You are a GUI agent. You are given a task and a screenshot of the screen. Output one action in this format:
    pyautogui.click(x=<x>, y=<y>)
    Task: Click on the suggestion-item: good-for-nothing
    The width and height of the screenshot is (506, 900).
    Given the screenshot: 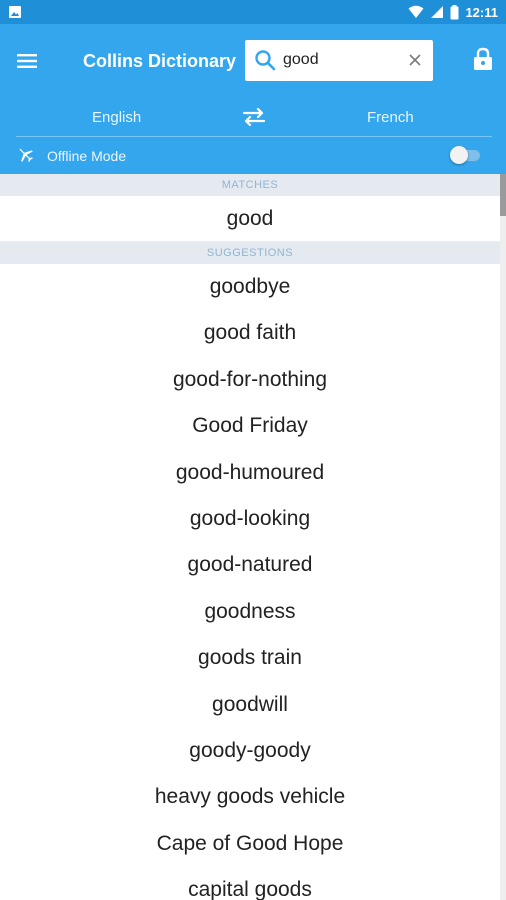 What is the action you would take?
    pyautogui.click(x=250, y=380)
    